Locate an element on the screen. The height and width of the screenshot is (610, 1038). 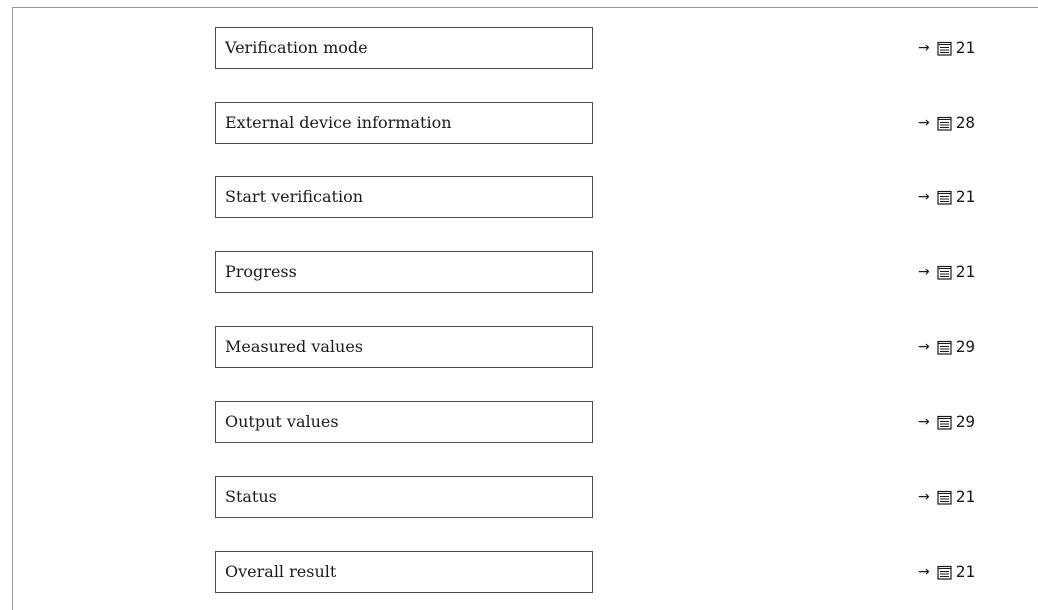
parameter-label: External device information is located at coordinates (338, 122).